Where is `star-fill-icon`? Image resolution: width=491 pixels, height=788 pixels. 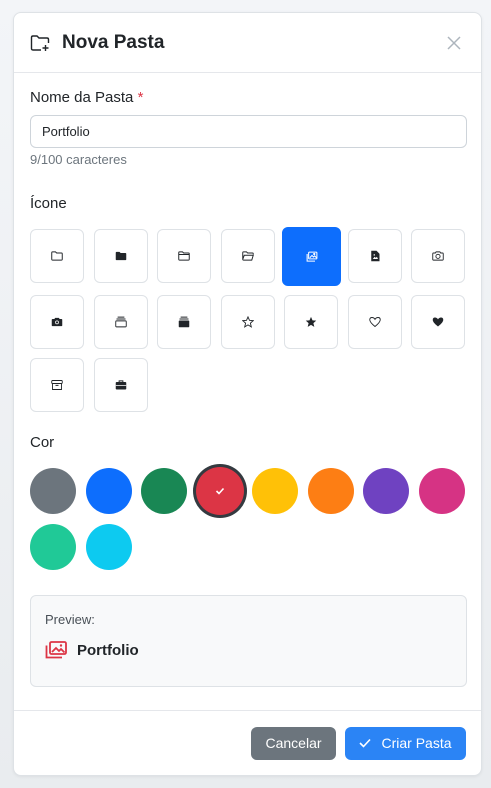
star-fill-icon is located at coordinates (311, 321).